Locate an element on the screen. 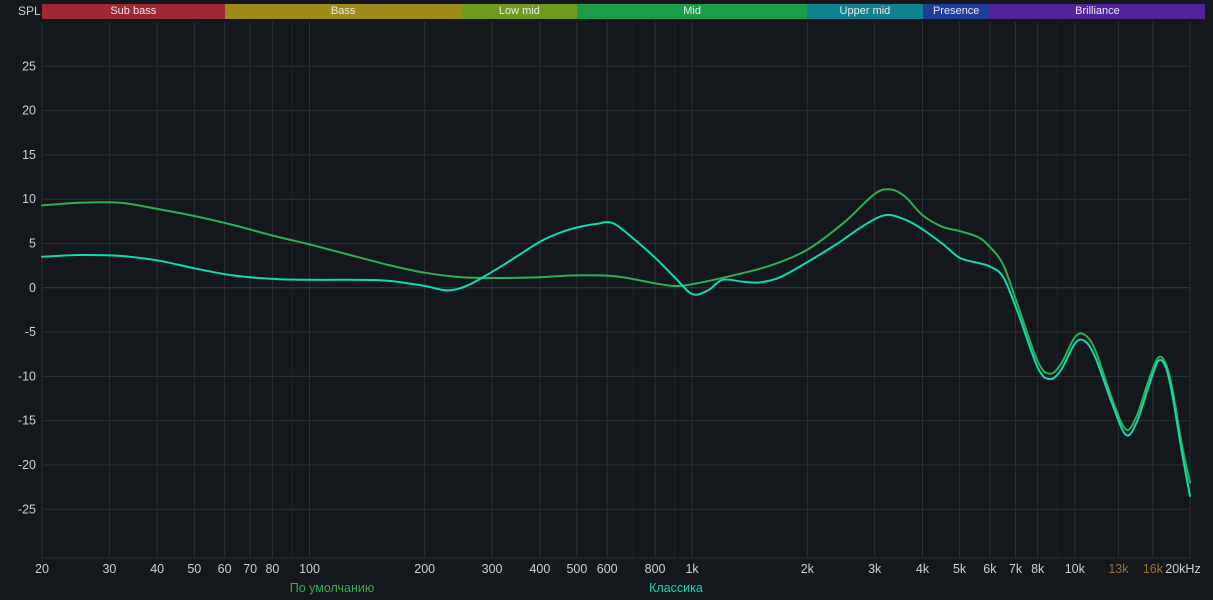 Image resolution: width=1213 pixels, height=600 pixels. x-tick-1k: 1k is located at coordinates (692, 569).